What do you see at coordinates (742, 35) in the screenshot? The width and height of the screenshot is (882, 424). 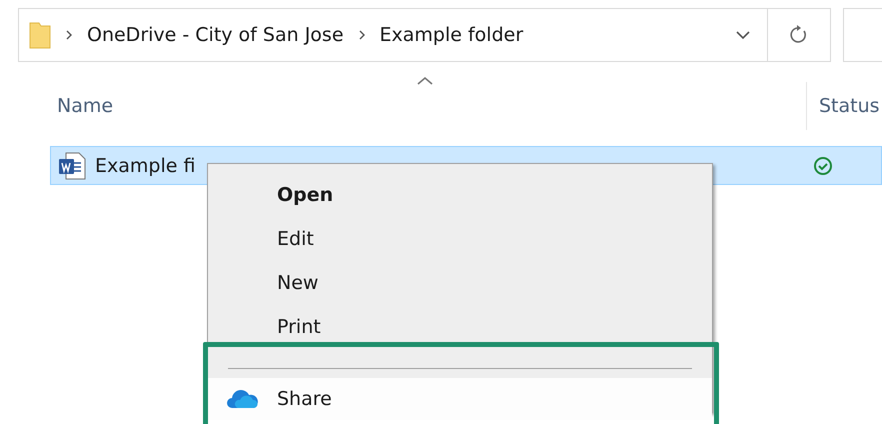 I see `chevron-down-icon` at bounding box center [742, 35].